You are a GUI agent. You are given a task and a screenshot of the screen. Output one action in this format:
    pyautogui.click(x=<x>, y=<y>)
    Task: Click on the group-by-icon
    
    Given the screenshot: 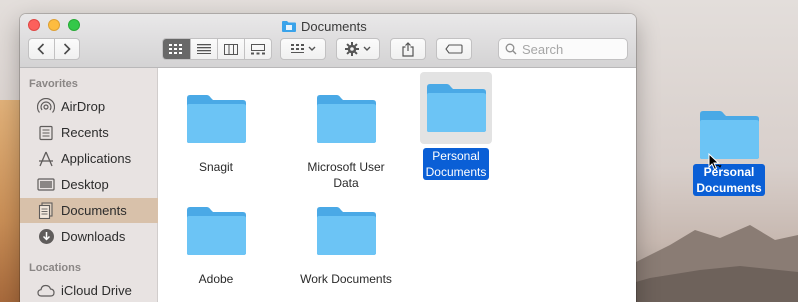 What is the action you would take?
    pyautogui.click(x=297, y=48)
    